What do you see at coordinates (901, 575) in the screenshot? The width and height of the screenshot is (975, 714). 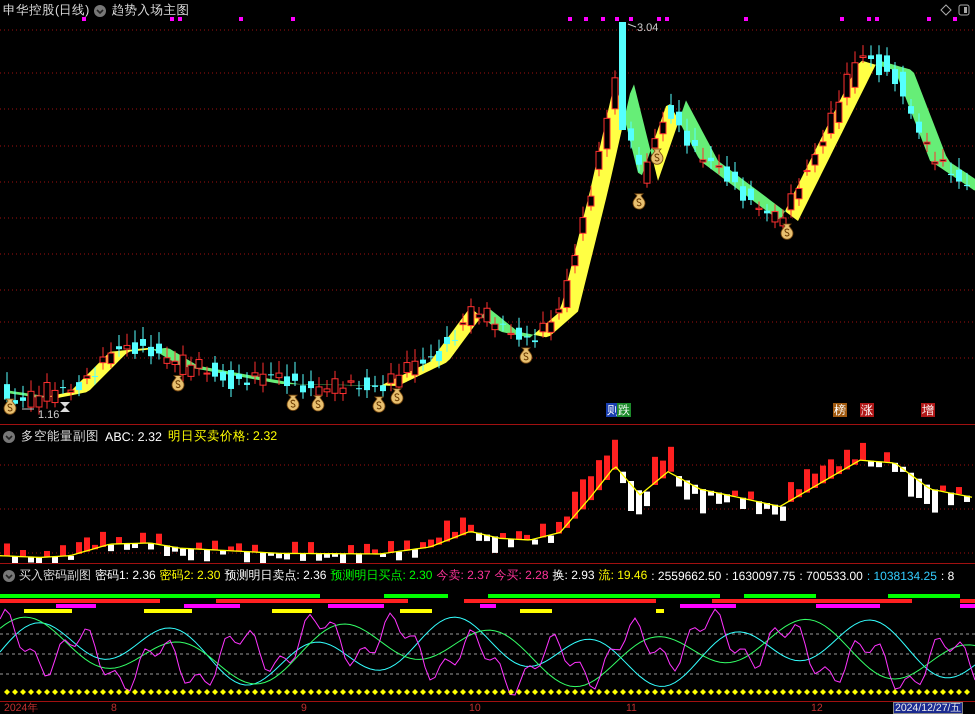 I see `indicator-value: : 1038134.25` at bounding box center [901, 575].